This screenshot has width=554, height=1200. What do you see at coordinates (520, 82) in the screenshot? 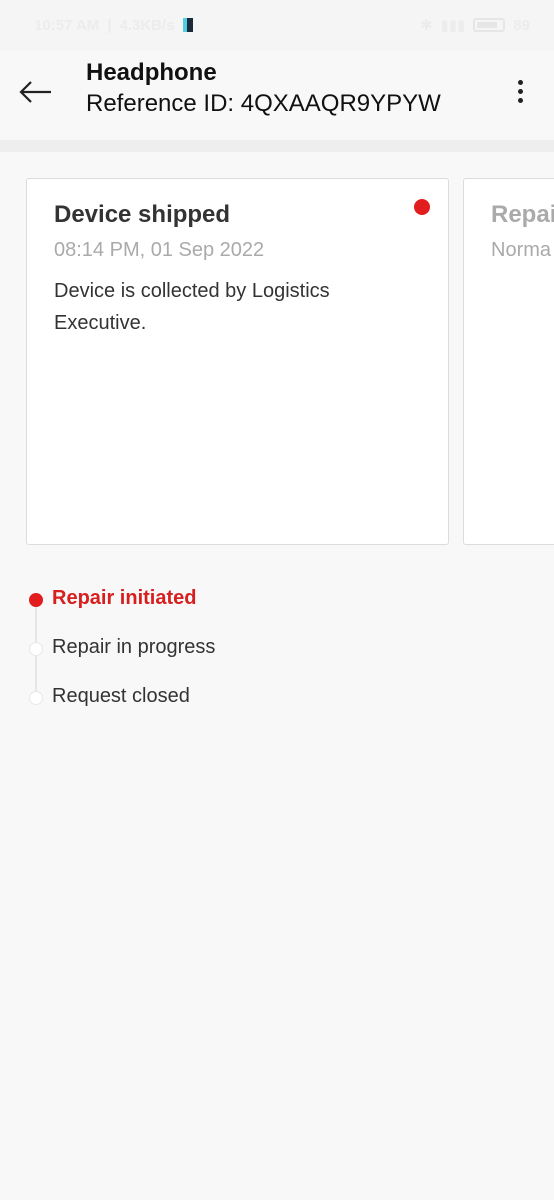
I see `more-vert-icon` at bounding box center [520, 82].